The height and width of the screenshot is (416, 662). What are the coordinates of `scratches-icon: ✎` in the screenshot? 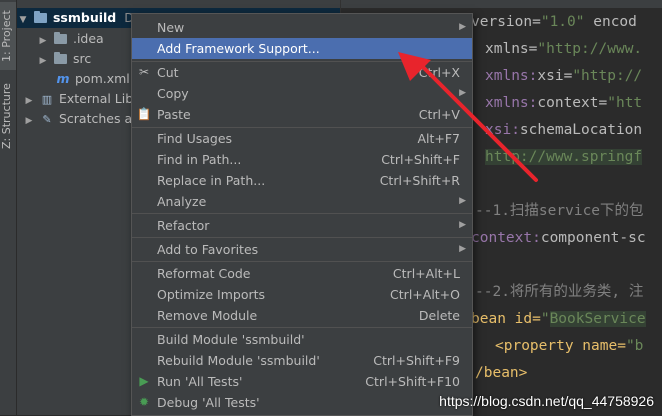 It's located at (47, 119).